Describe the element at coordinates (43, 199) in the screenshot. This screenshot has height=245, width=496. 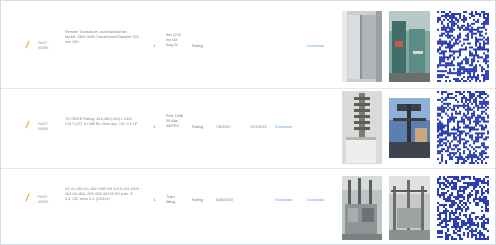
I see `asset-code: FACF 00093` at that location.